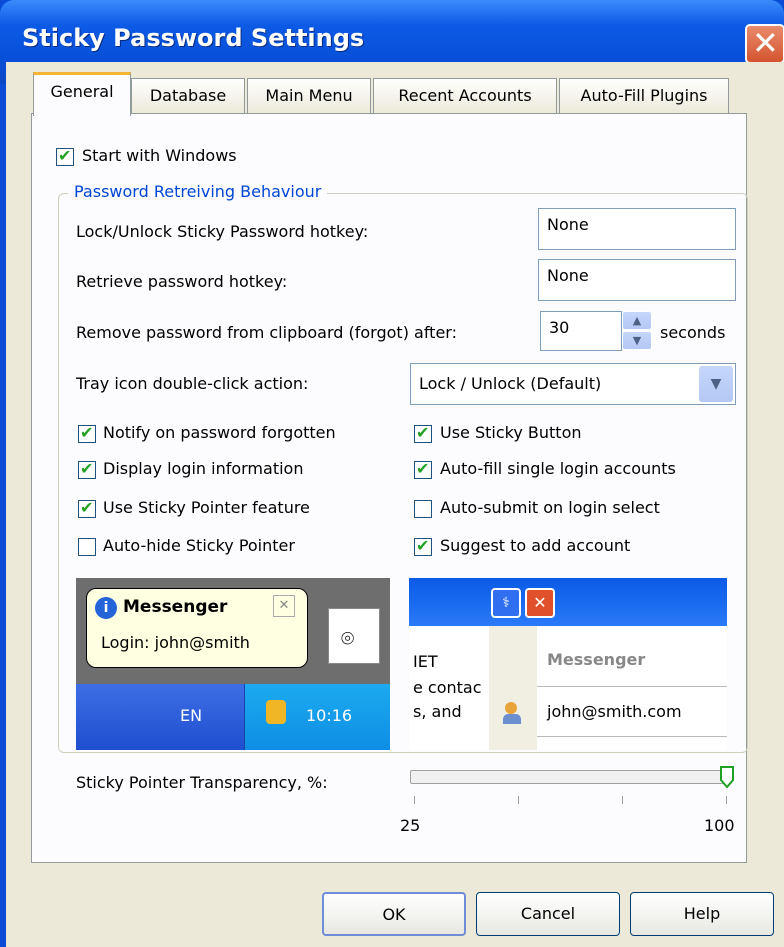 The height and width of the screenshot is (947, 784). Describe the element at coordinates (192, 383) in the screenshot. I see `tray-action-label: Tray icon double-click action:` at that location.